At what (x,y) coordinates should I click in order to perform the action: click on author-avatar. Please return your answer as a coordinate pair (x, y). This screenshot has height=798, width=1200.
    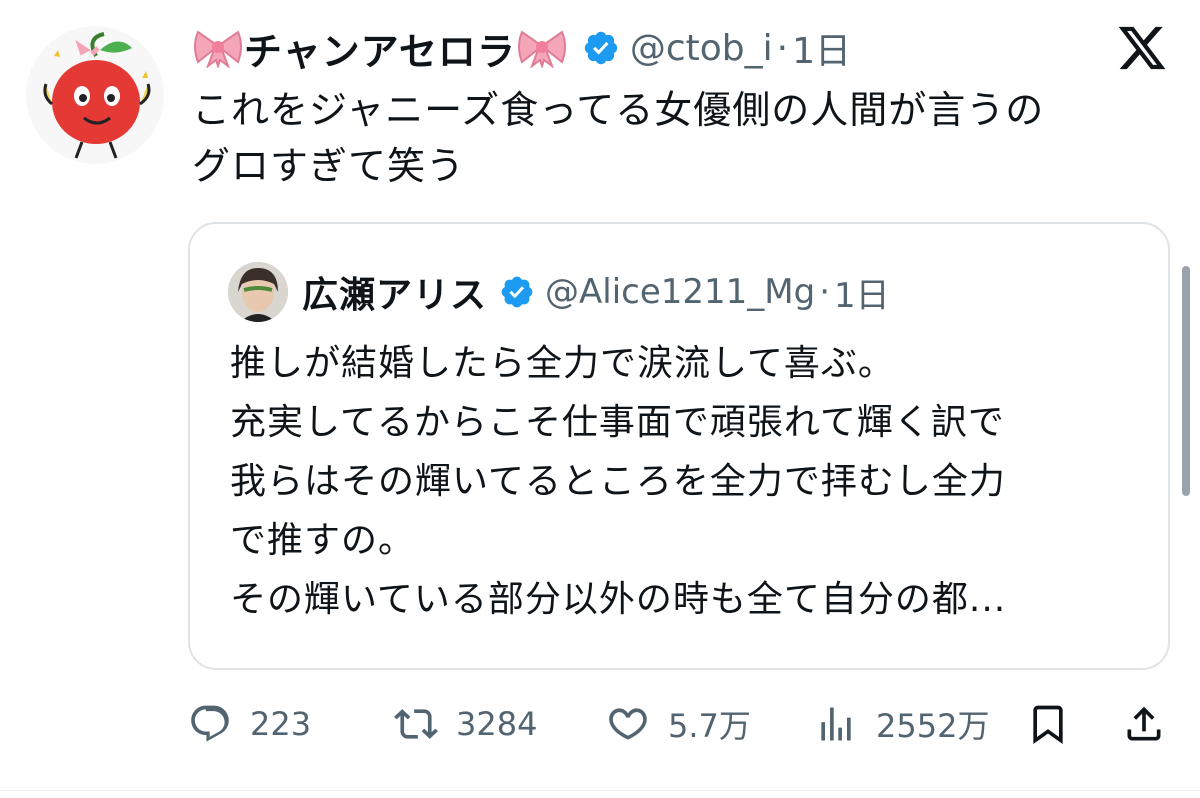
    Looking at the image, I should click on (95, 95).